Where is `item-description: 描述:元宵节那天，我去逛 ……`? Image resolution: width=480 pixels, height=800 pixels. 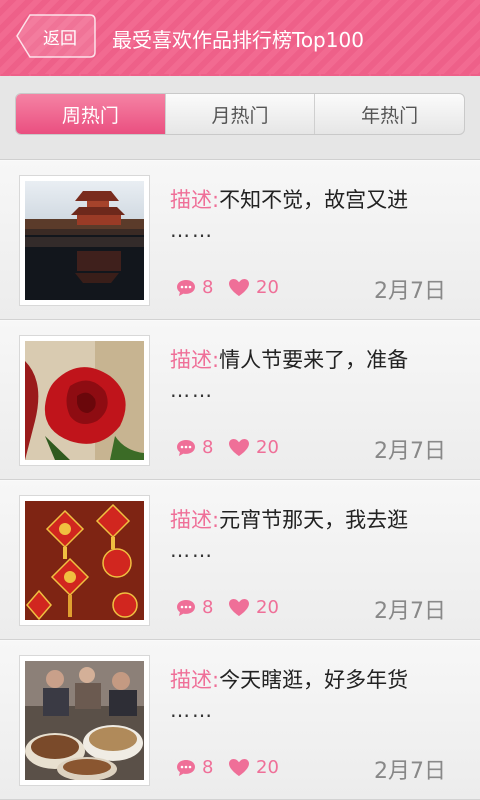
item-description: 描述:元宵节那天，我去逛 …… is located at coordinates (315, 535).